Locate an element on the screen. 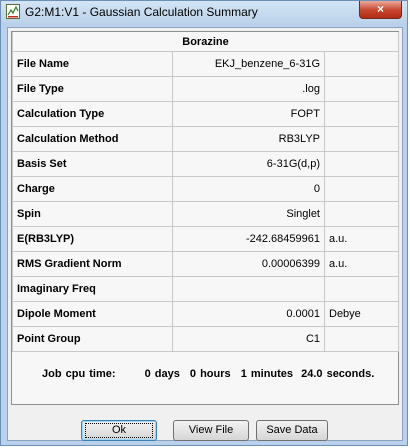  row-label: E(RB3LYP) is located at coordinates (92, 239).